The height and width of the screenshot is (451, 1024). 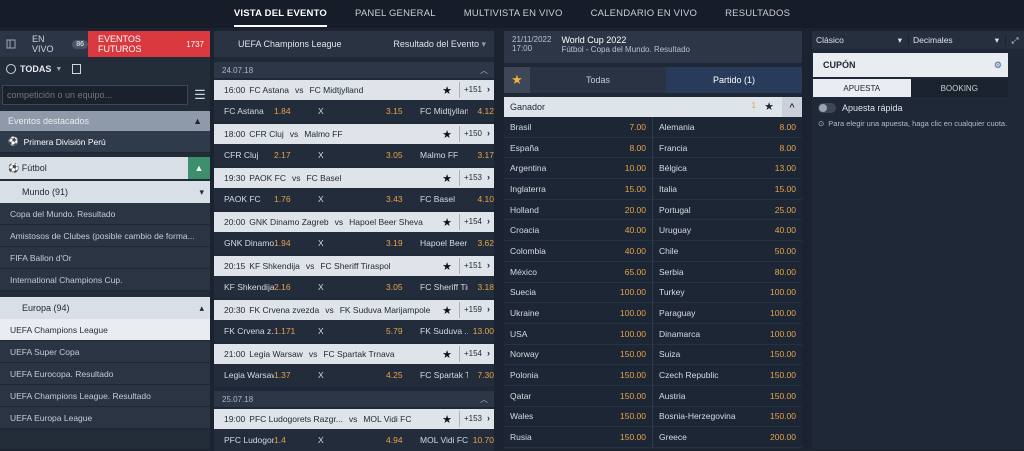 I want to click on home-odd: 1.37, so click(x=294, y=375).